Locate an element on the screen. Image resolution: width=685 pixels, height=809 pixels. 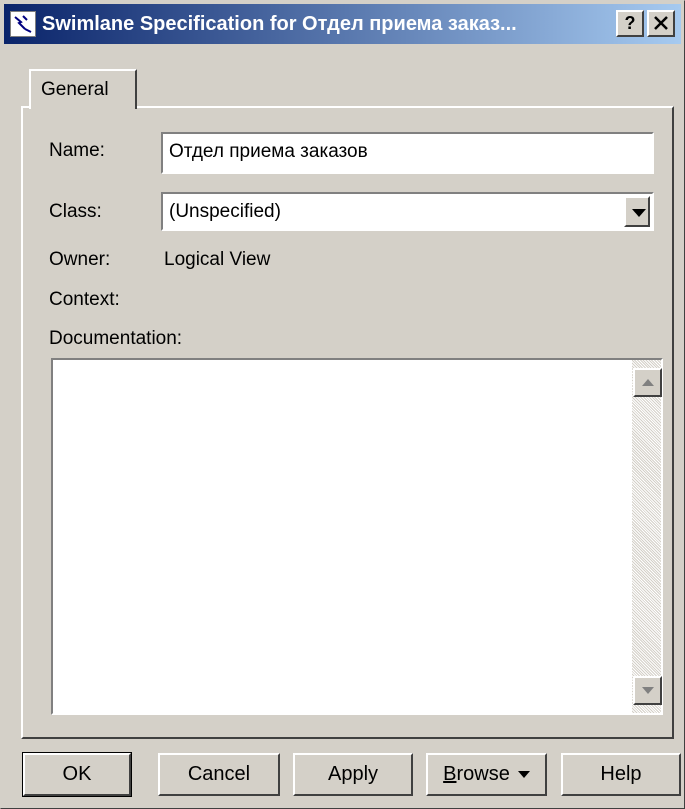
caret-down-icon is located at coordinates (523, 775).